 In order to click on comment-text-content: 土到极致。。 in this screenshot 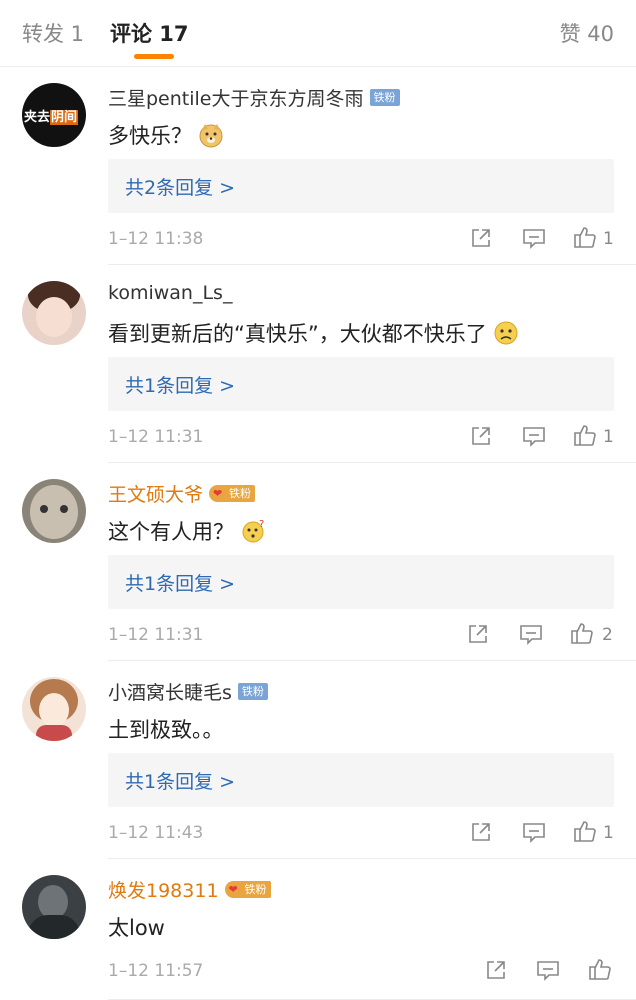, I will do `click(166, 730)`.